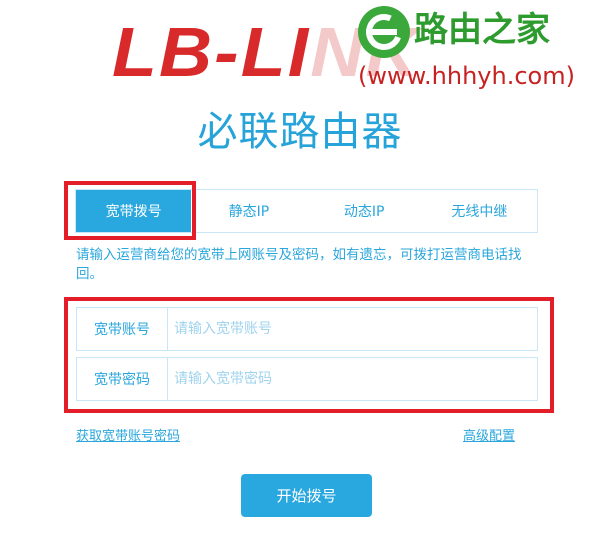 Image resolution: width=600 pixels, height=551 pixels. I want to click on watermark-title: 路由之家, so click(482, 30).